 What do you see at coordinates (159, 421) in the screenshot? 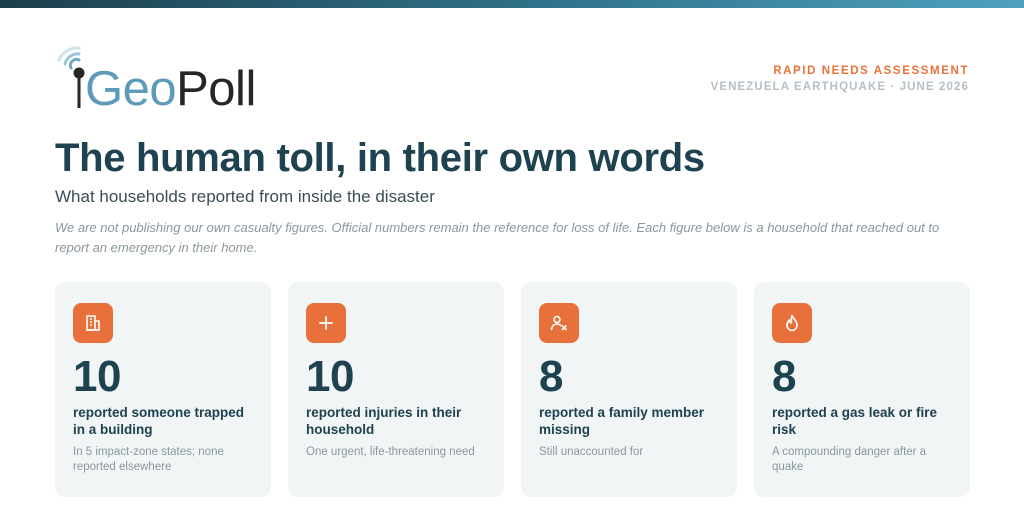
I see `stat-label: reported someone trapped in a building` at bounding box center [159, 421].